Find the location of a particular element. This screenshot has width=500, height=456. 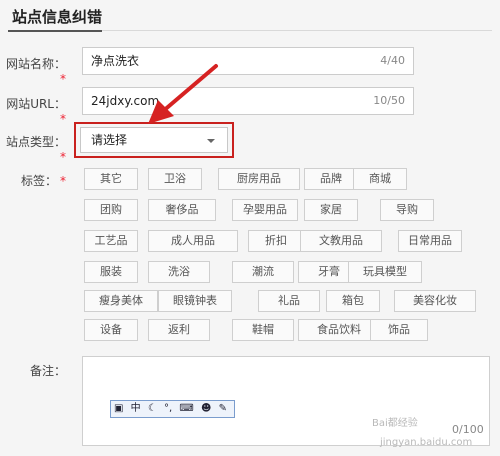

keyboard-icon: ⌨ is located at coordinates (186, 408).